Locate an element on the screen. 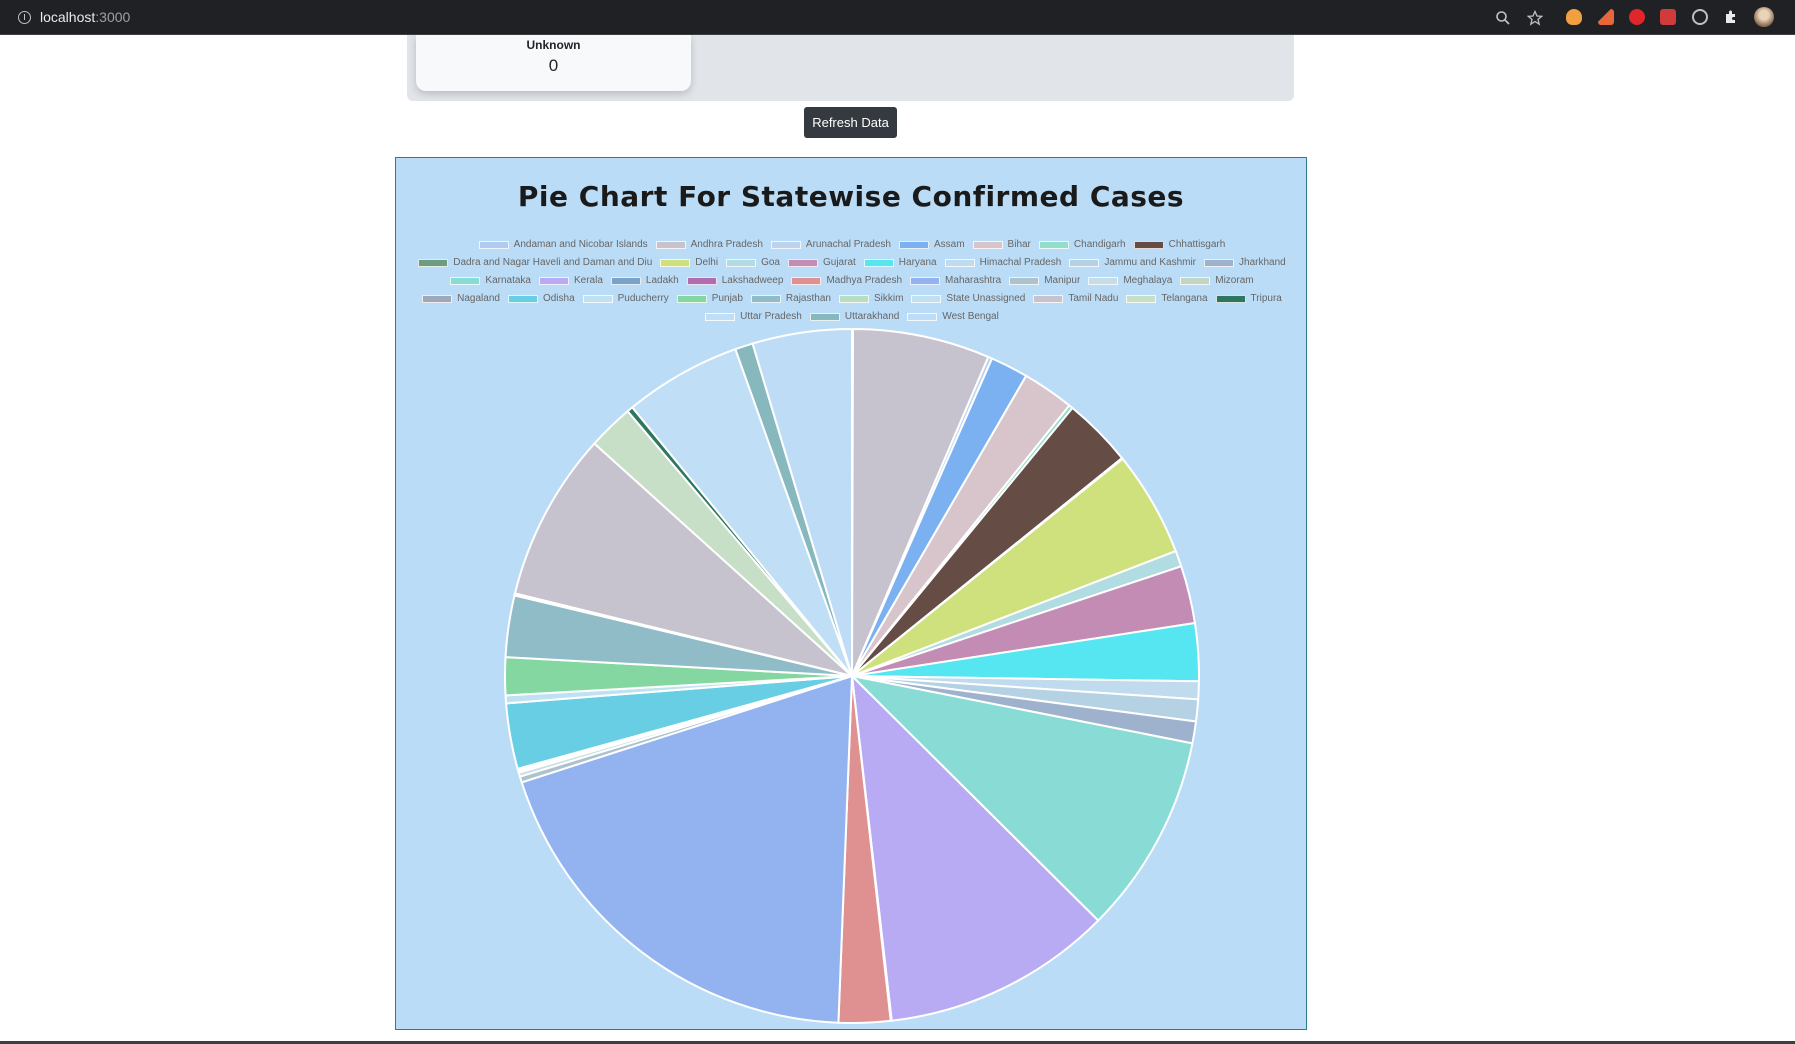 The image size is (1795, 1044). stat-label: Unknown is located at coordinates (553, 45).